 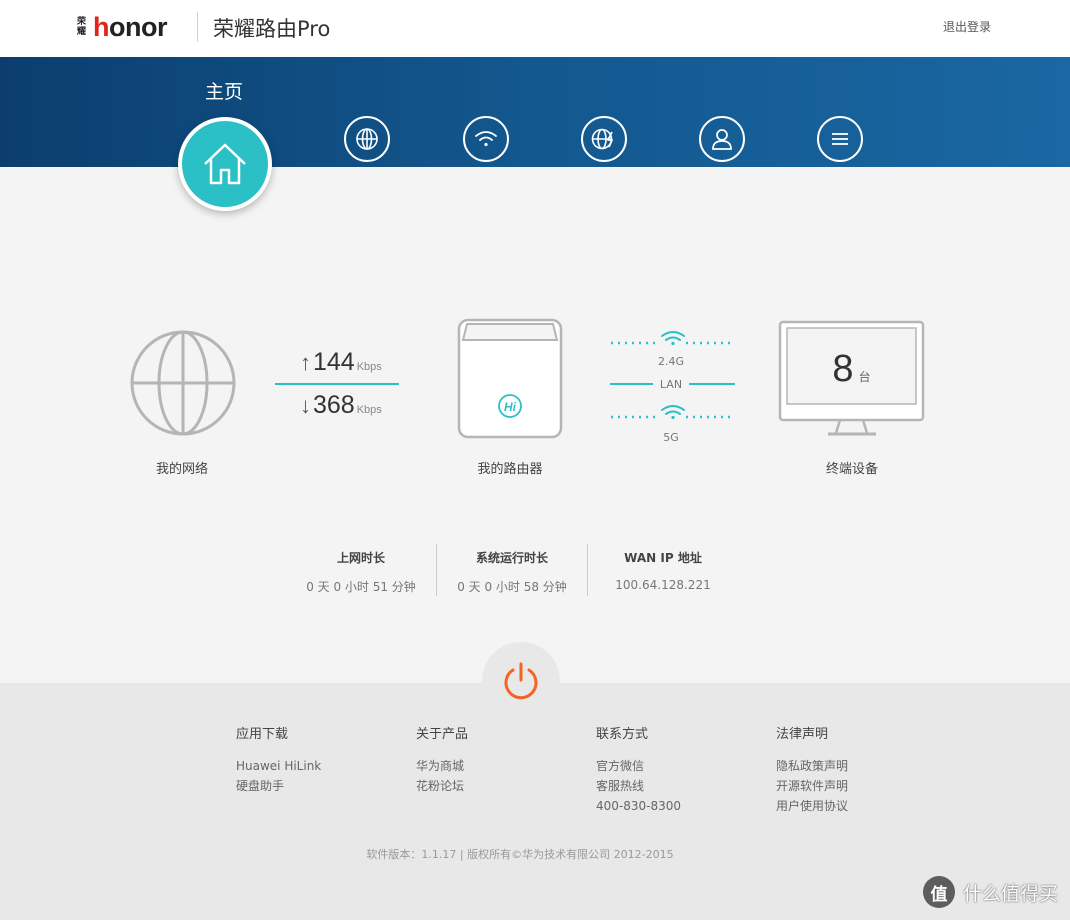 I want to click on footer-col-title: 联系方式, so click(x=622, y=734).